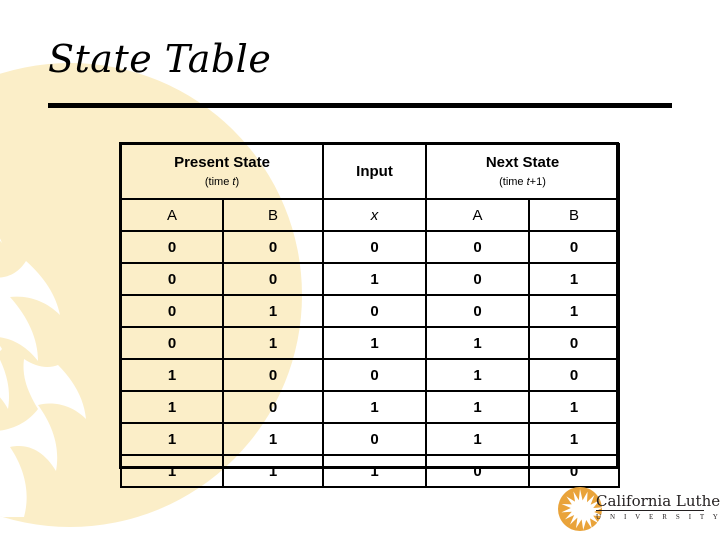  Describe the element at coordinates (160, 59) in the screenshot. I see `page-title: State Table` at that location.